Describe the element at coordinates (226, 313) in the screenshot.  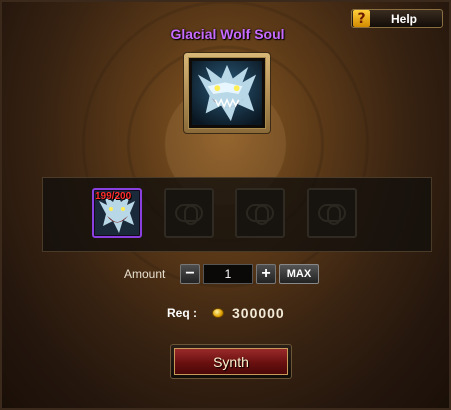
I see `requirement-row: Req : 300000` at that location.